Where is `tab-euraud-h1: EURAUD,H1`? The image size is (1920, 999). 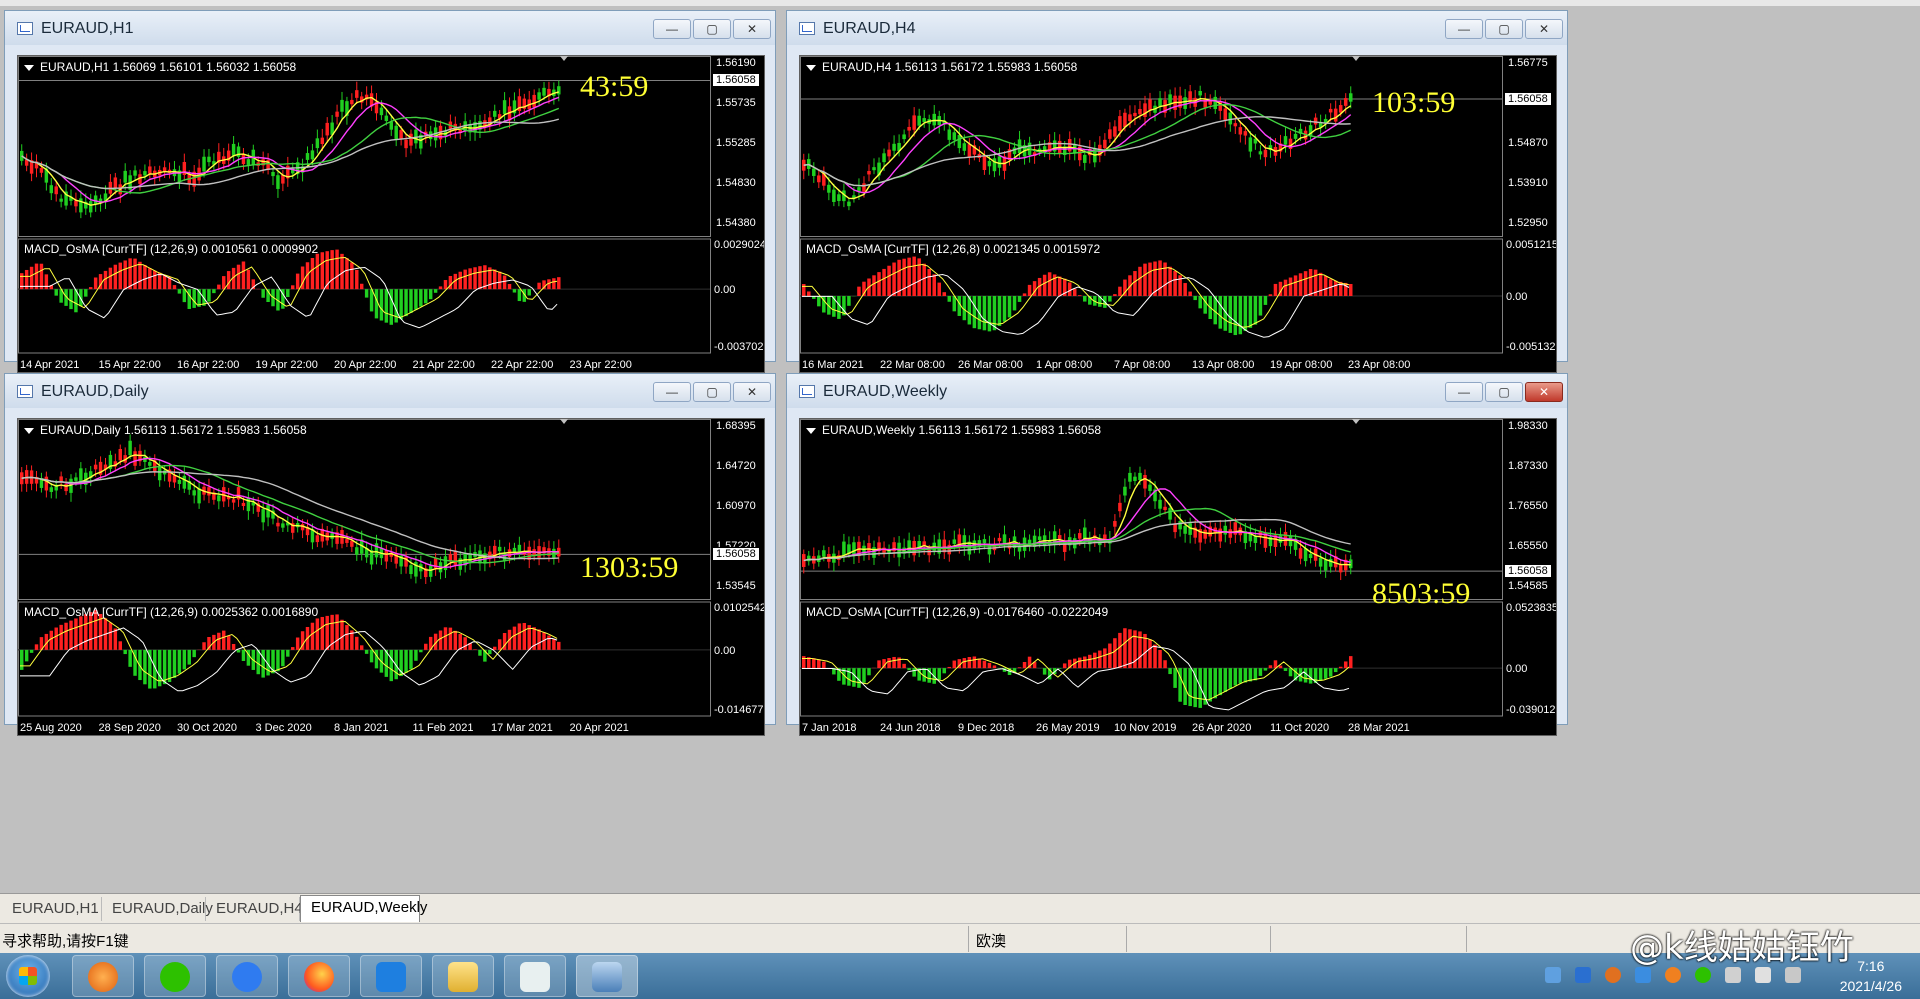 tab-euraud-h1: EURAUD,H1 is located at coordinates (52, 909).